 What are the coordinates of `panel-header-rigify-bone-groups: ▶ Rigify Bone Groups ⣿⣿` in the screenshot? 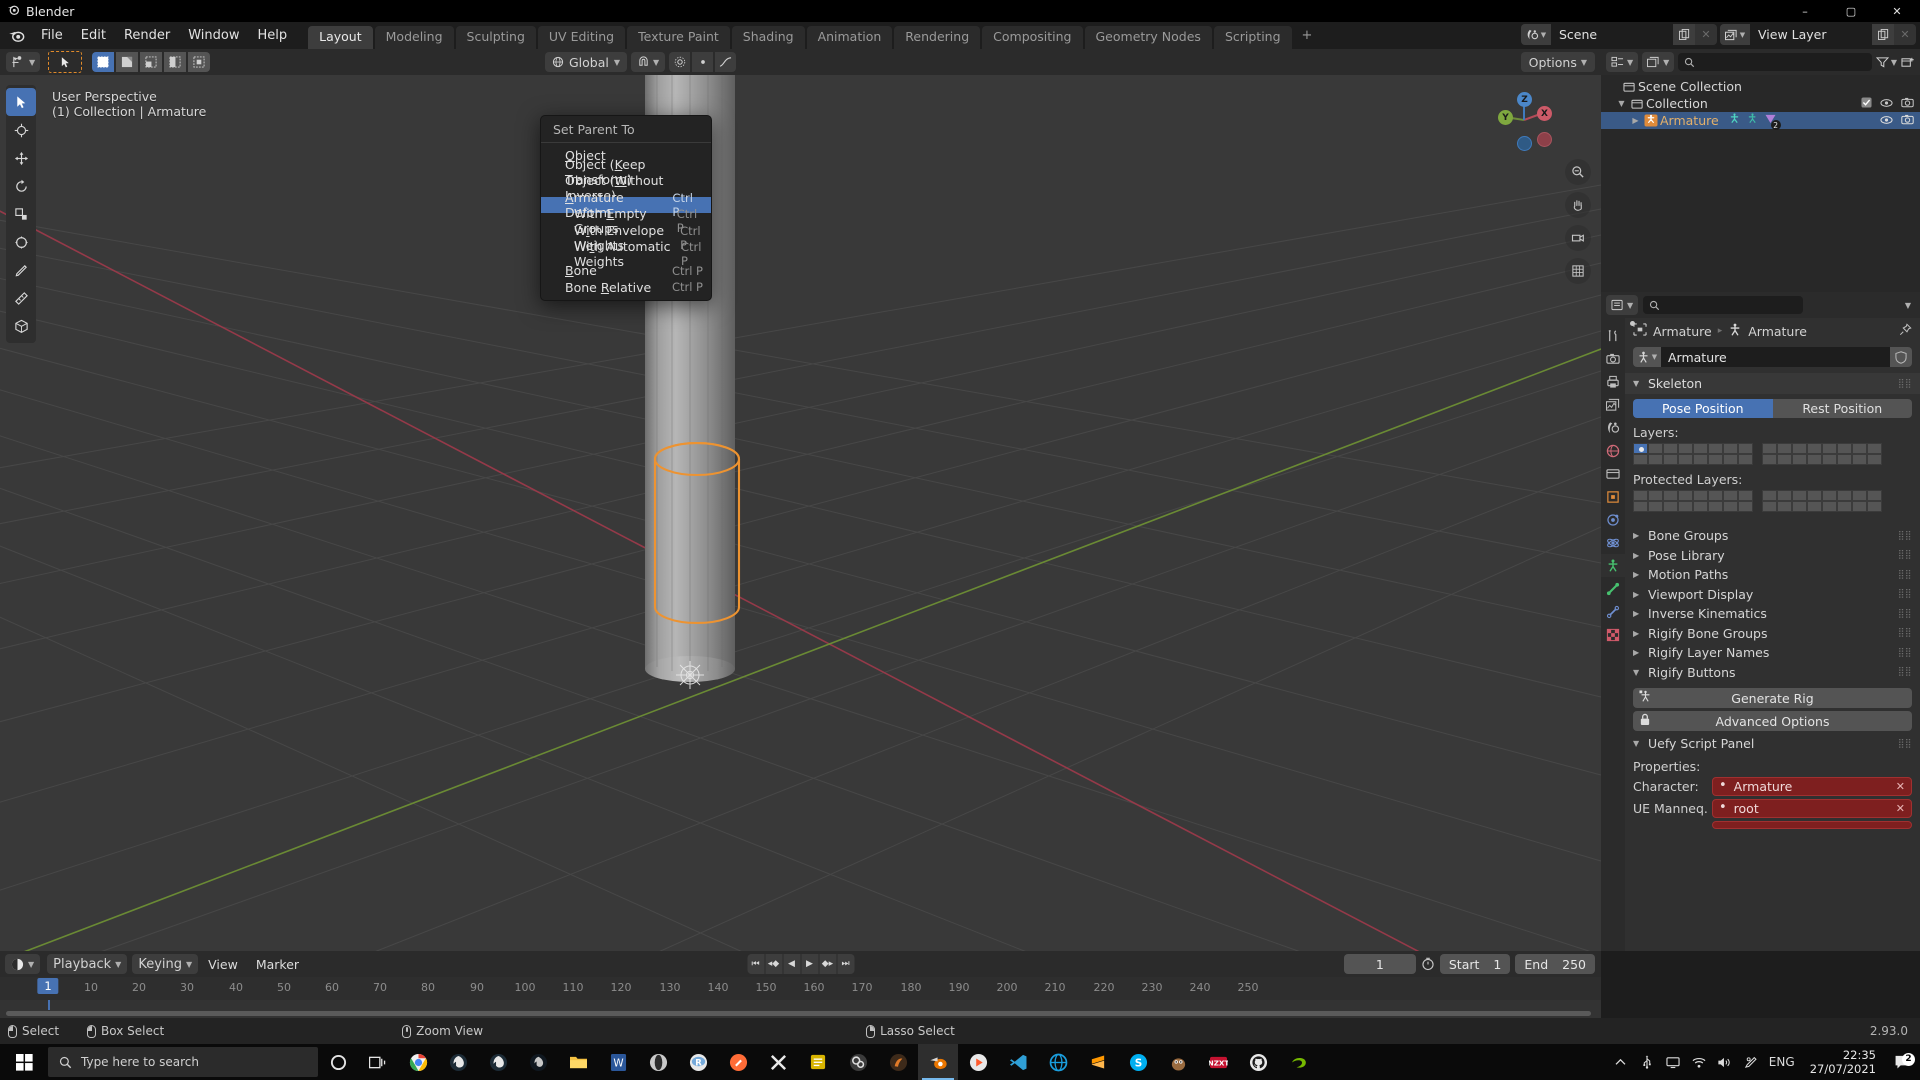 It's located at (1772, 634).